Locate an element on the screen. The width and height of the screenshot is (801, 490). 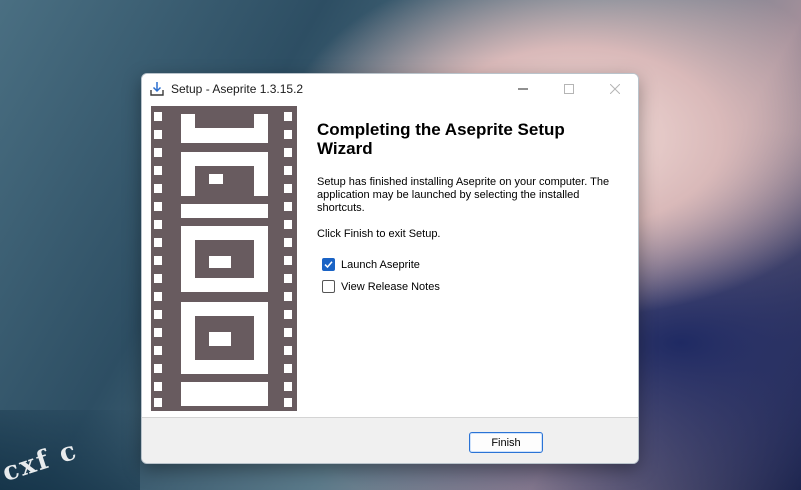
maximize-icon is located at coordinates (569, 89).